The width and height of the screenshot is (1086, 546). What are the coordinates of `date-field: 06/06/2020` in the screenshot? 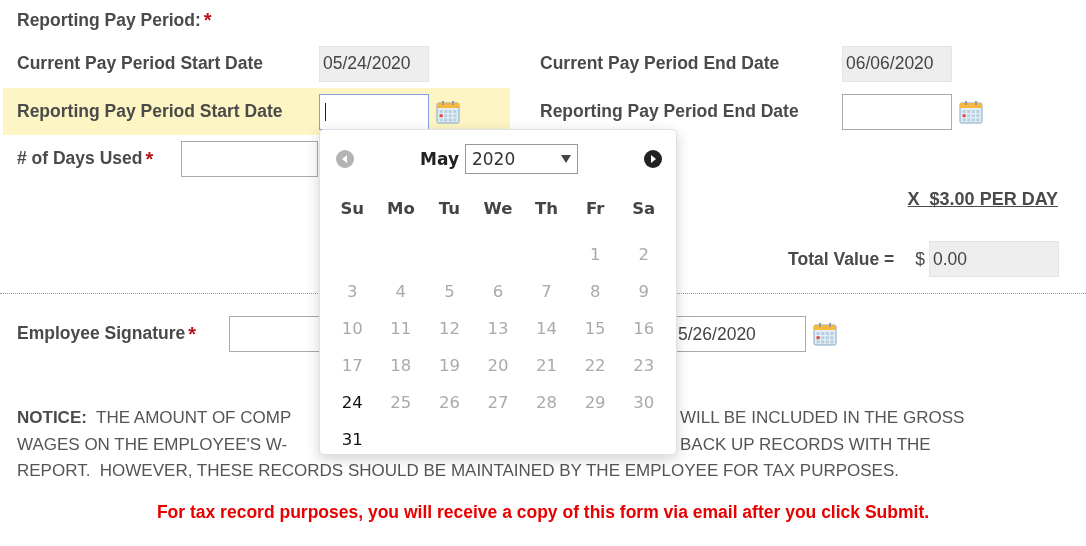 It's located at (897, 63).